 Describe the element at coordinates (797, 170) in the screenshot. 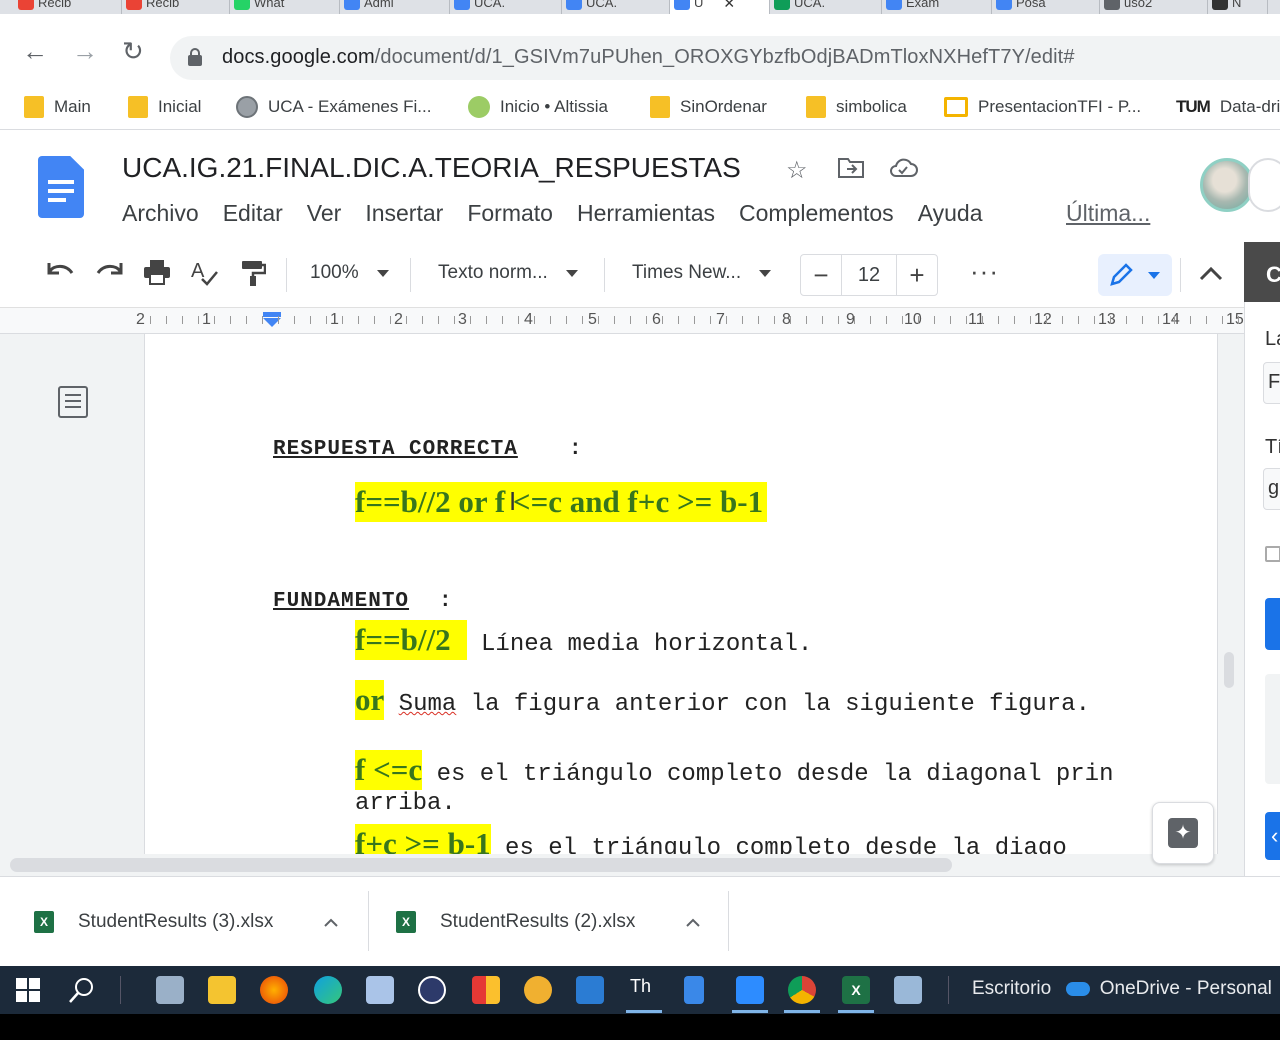

I see `star-icon: ☆` at that location.